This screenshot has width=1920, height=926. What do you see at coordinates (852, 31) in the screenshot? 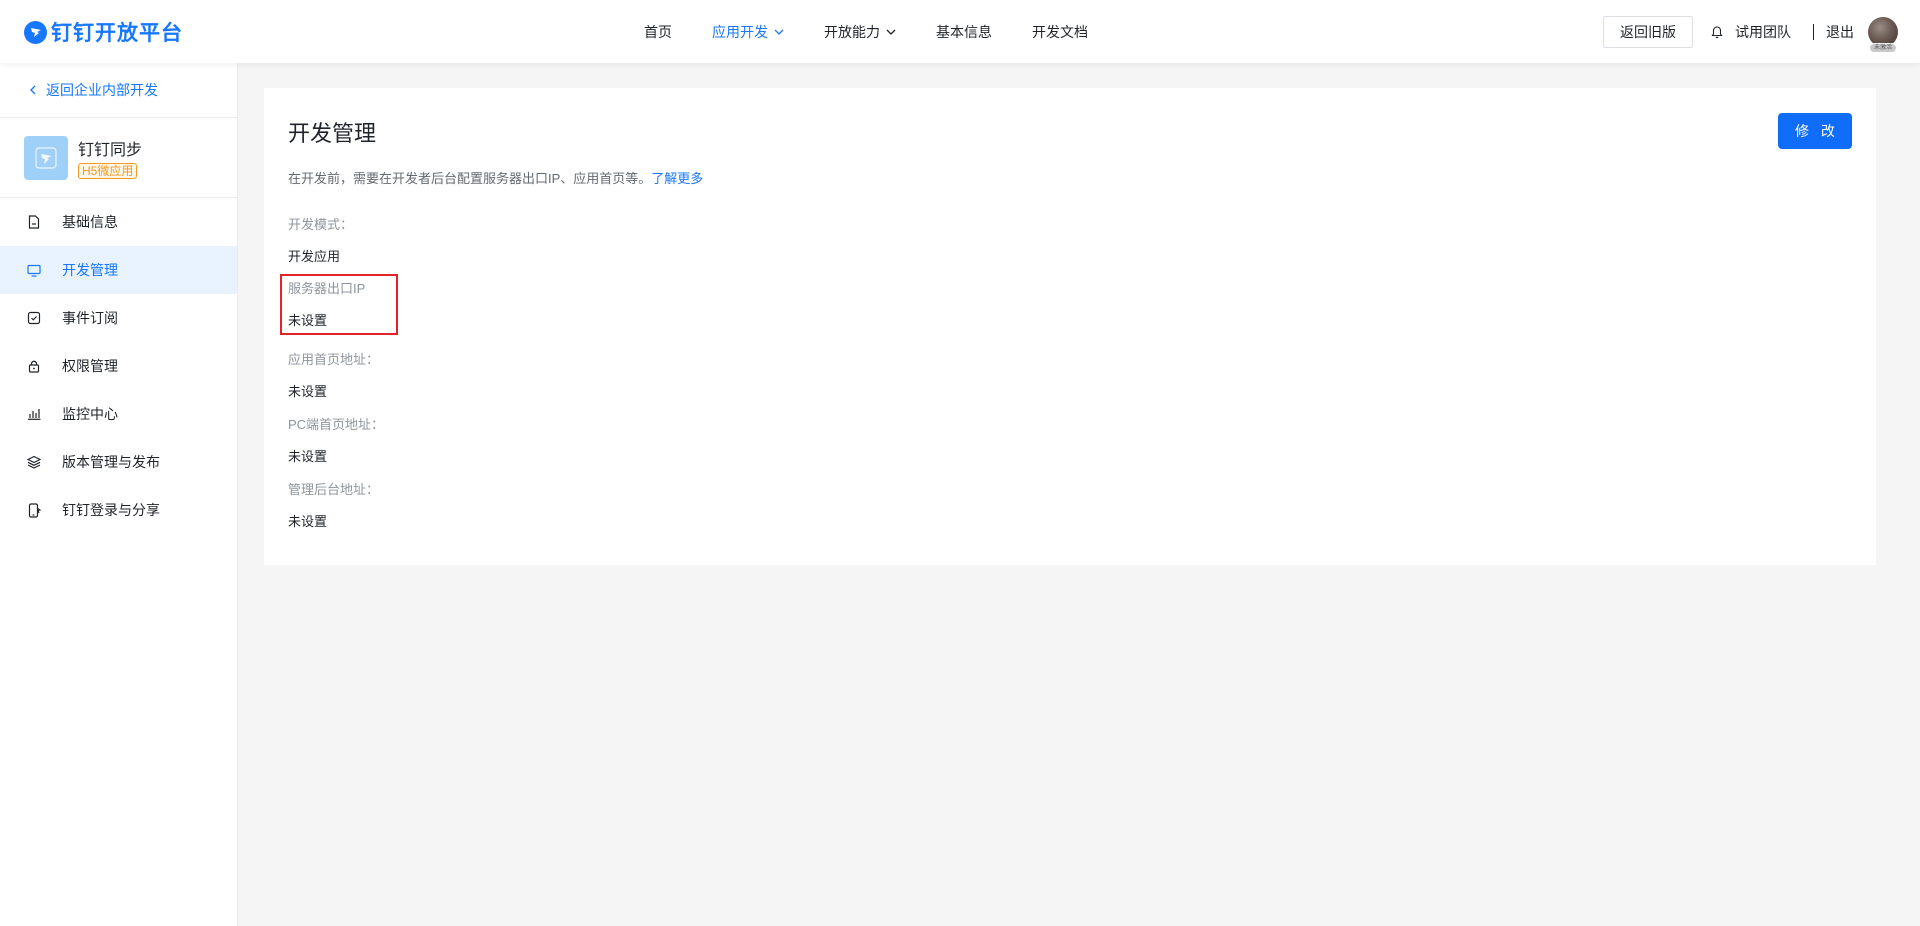
I see `nav-item-label: 开放能力` at bounding box center [852, 31].